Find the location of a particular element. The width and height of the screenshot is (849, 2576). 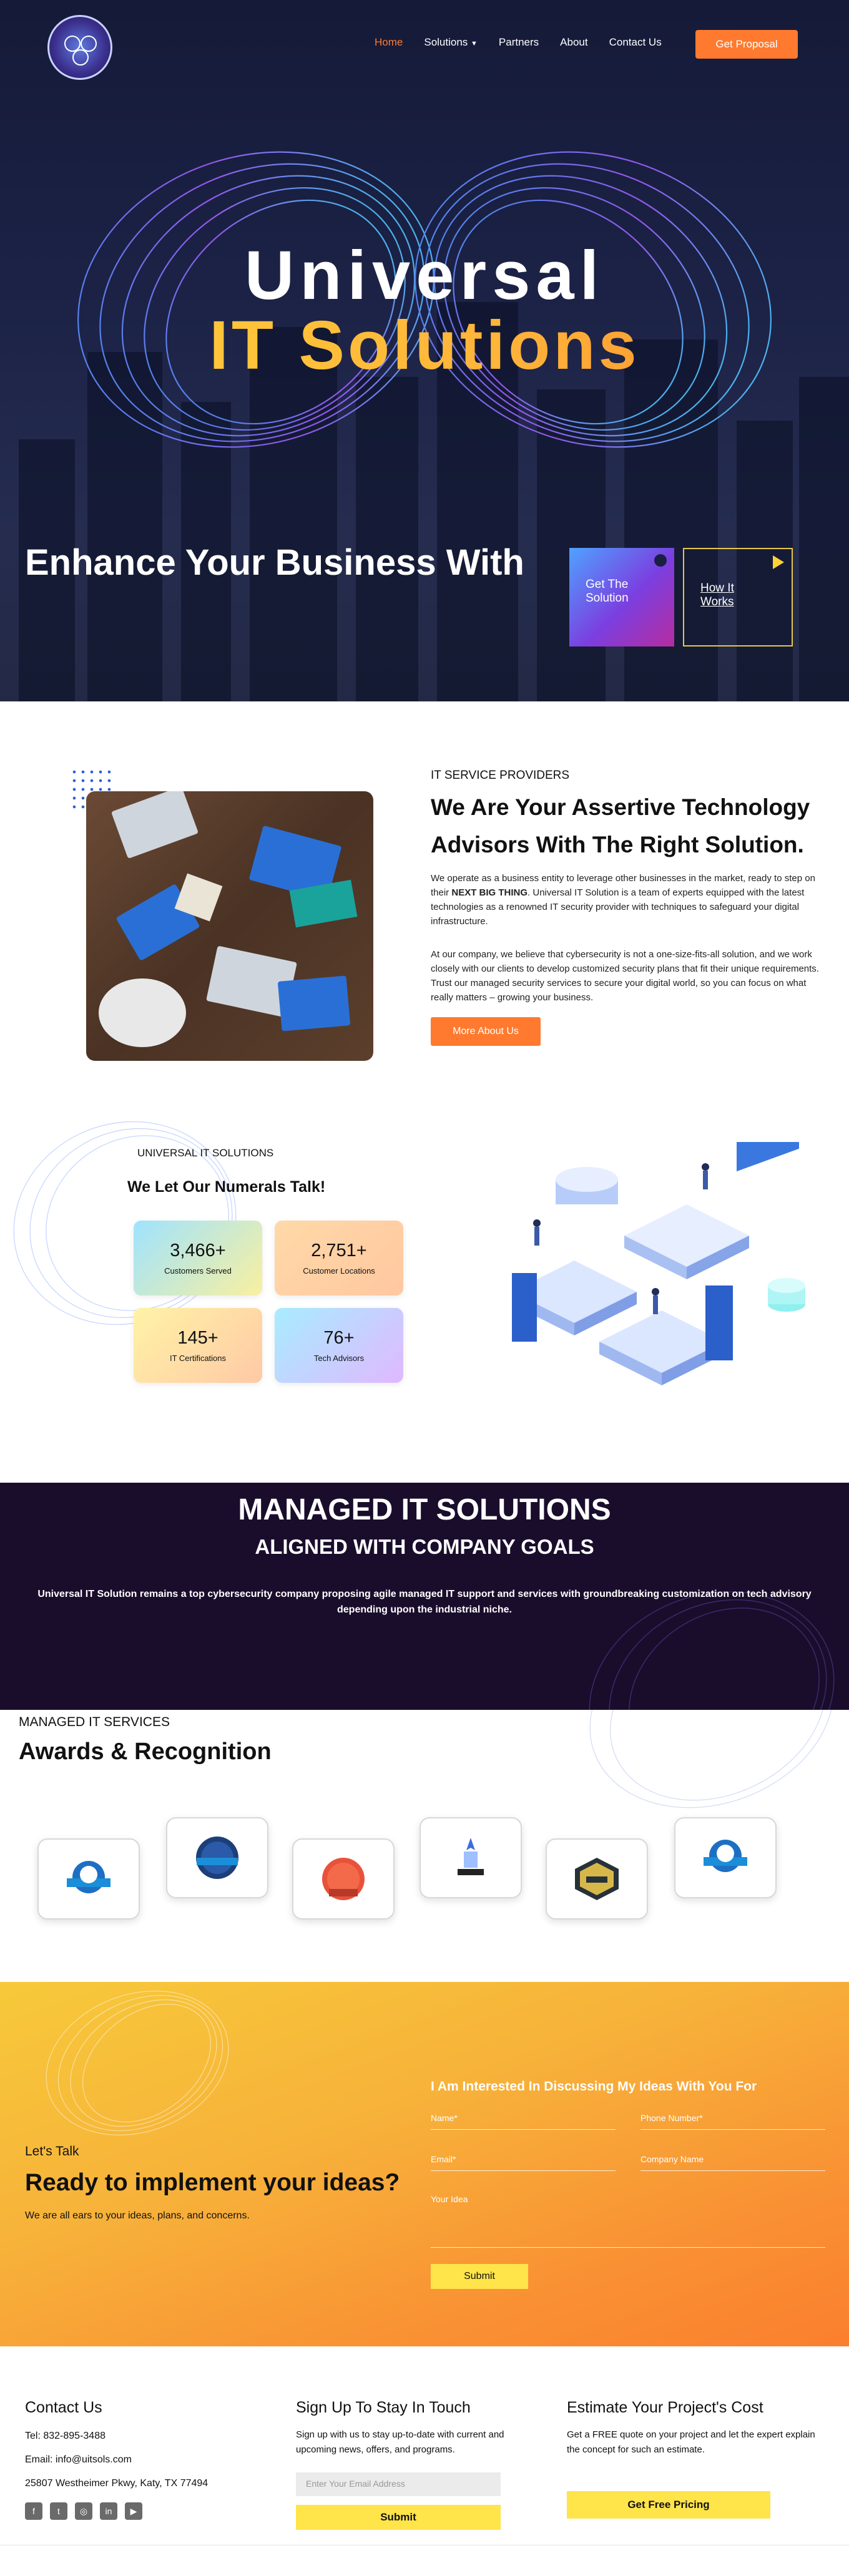

get-solution-card: Get The Solution is located at coordinates (621, 597).